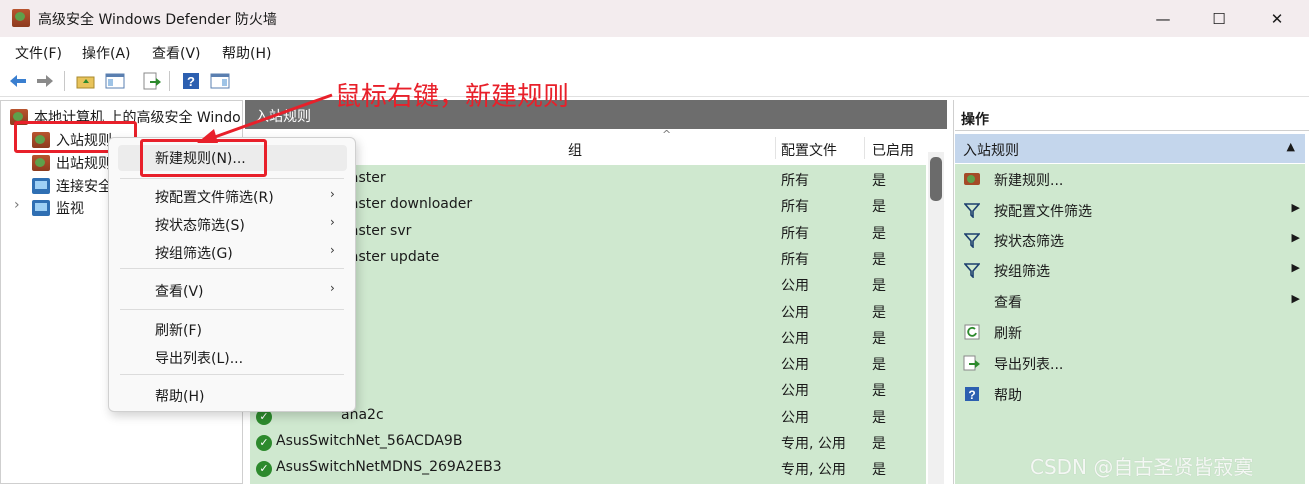 The image size is (1309, 484). Describe the element at coordinates (1142, 467) in the screenshot. I see `watermark: CSDN @自古圣贤皆寂寞` at that location.